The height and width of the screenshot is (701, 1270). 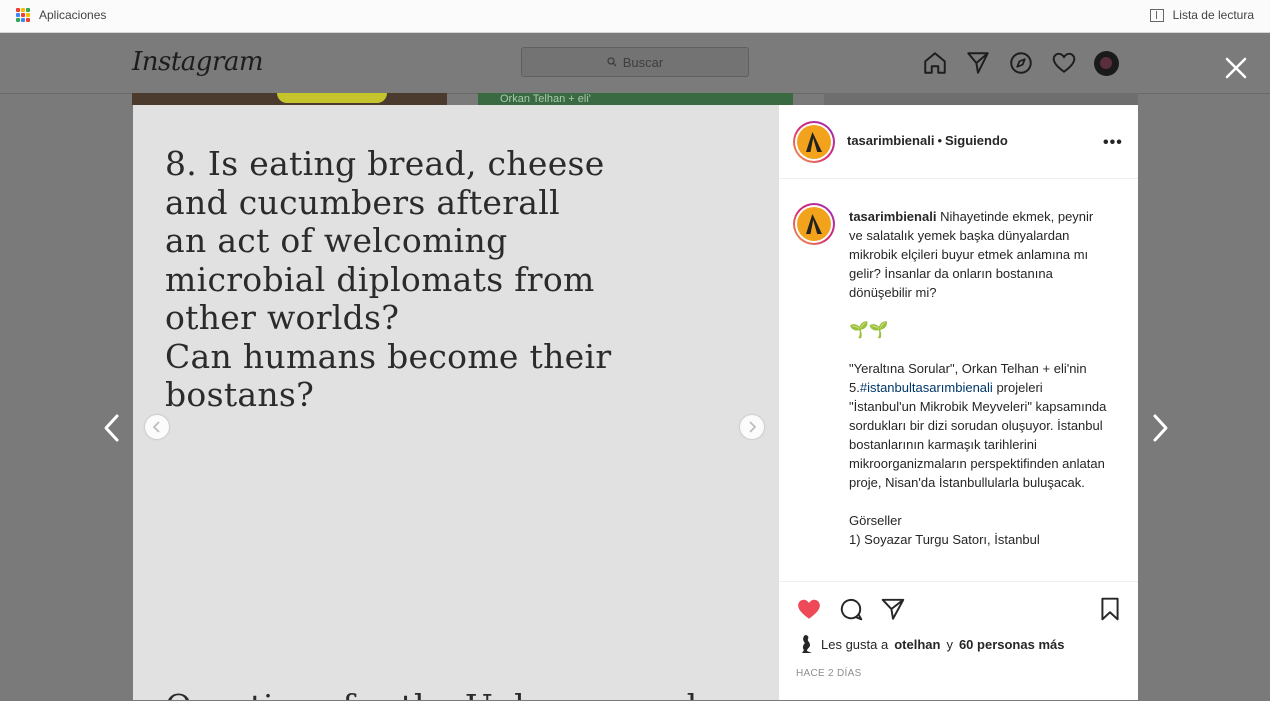 I want to click on carousel-prev-button, so click(x=157, y=427).